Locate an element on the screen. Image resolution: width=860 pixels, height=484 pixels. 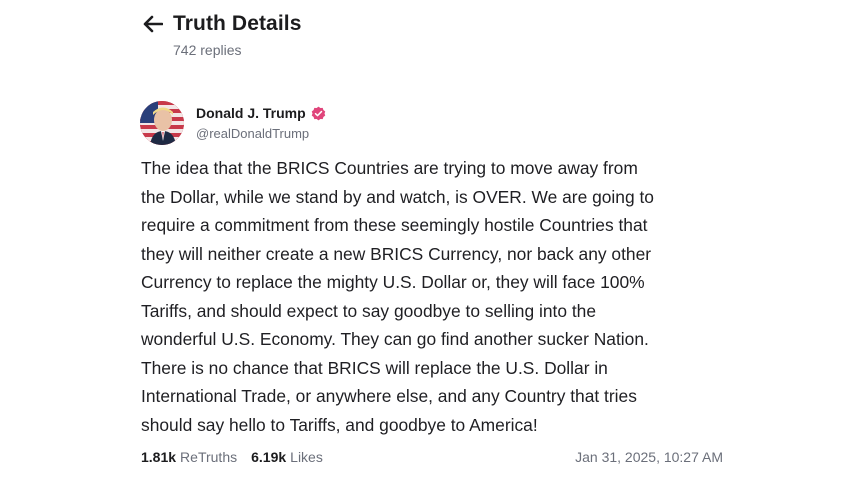
author-name: Donald J. Trump is located at coordinates (251, 113).